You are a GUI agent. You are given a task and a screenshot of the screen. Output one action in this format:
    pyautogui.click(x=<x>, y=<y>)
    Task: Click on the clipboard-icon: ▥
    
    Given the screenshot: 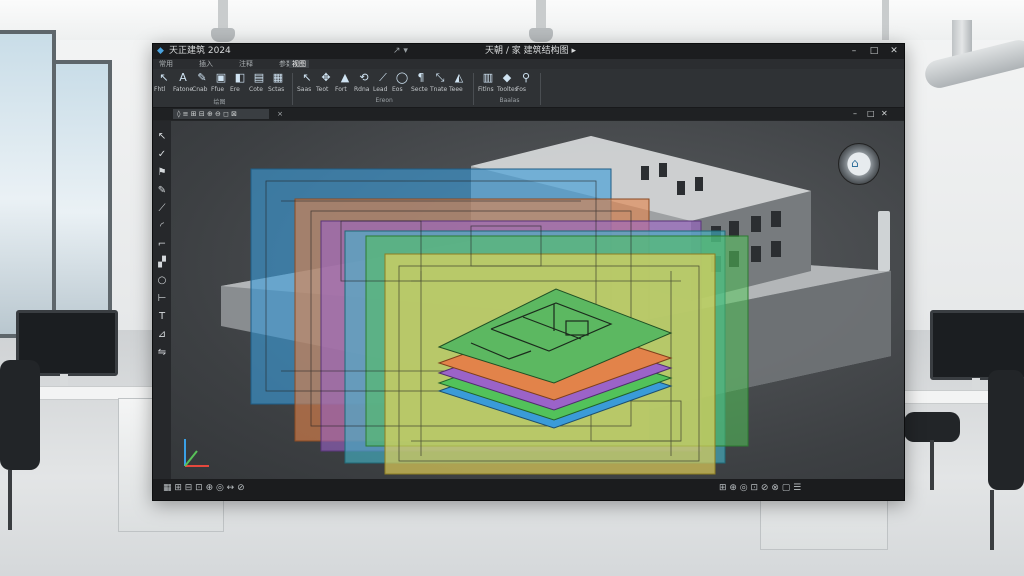 What is the action you would take?
    pyautogui.click(x=488, y=78)
    